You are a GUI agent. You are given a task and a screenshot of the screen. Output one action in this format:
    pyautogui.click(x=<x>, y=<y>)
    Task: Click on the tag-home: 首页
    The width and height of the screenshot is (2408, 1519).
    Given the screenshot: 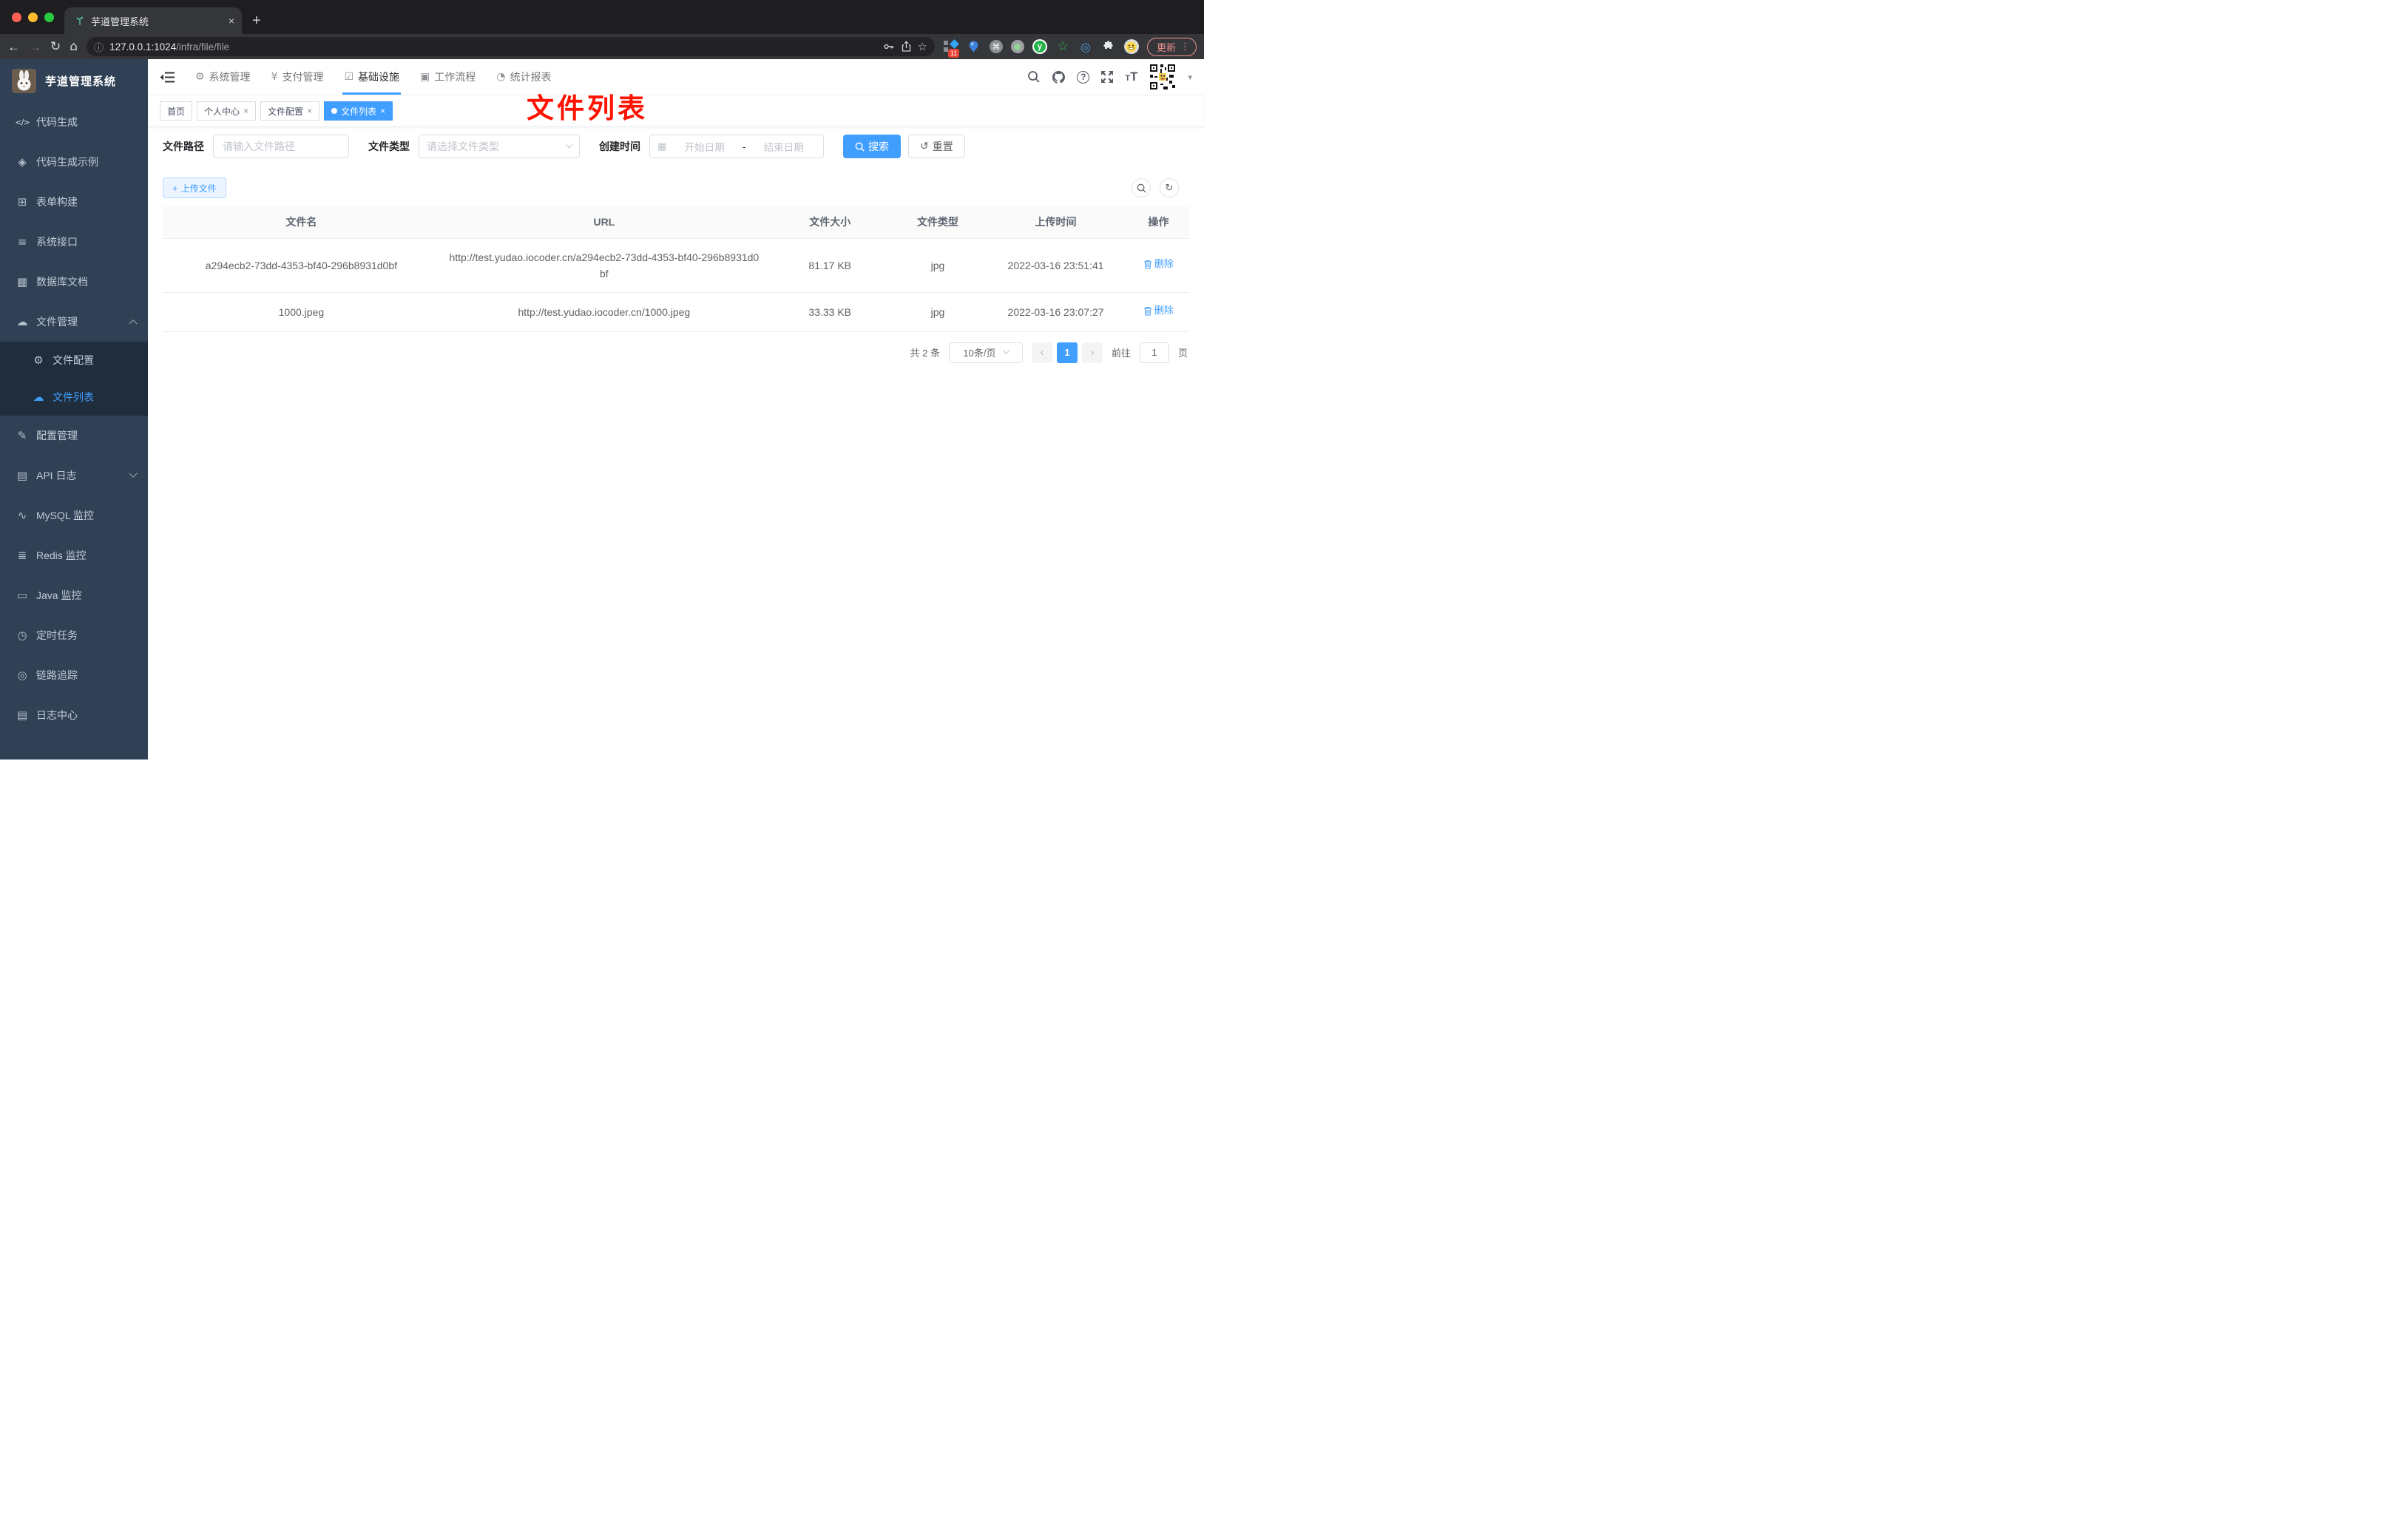 What is the action you would take?
    pyautogui.click(x=176, y=111)
    